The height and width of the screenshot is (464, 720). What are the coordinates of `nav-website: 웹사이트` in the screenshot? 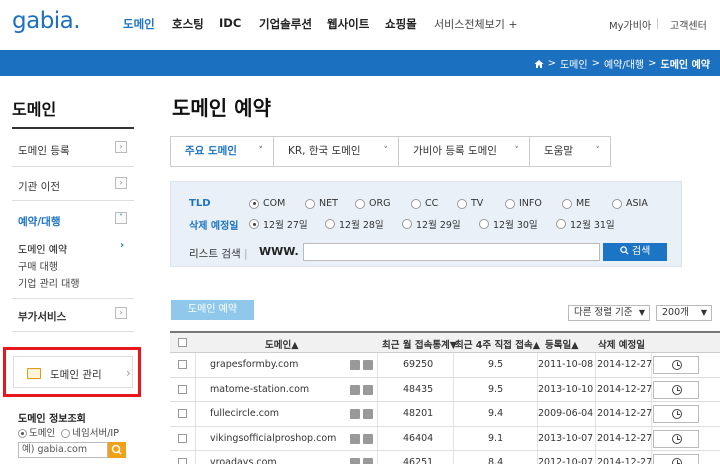 It's located at (348, 24).